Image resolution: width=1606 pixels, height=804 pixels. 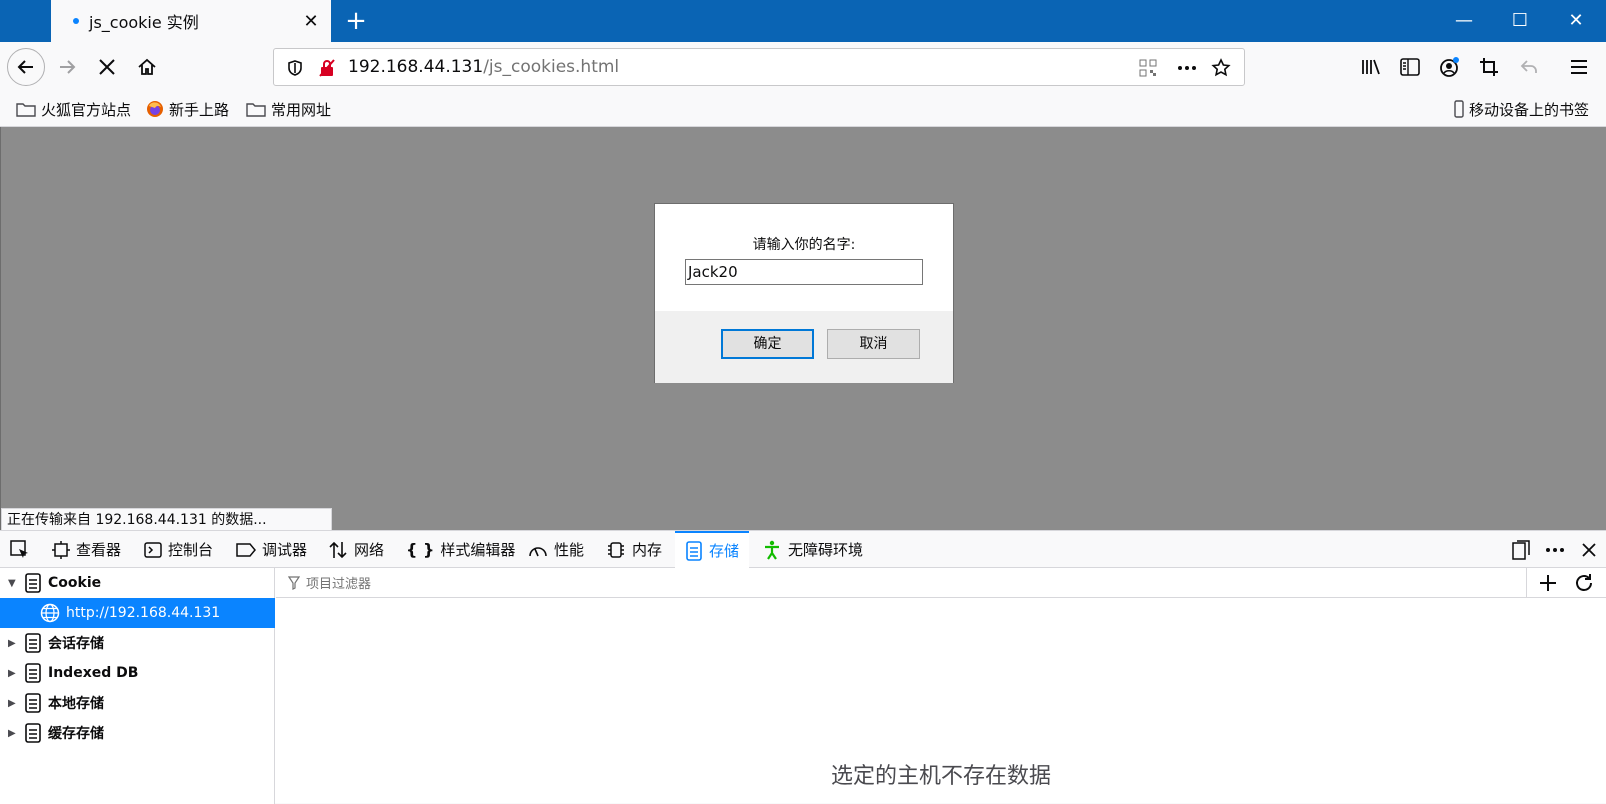 I want to click on tab-memory: 内存, so click(x=634, y=549).